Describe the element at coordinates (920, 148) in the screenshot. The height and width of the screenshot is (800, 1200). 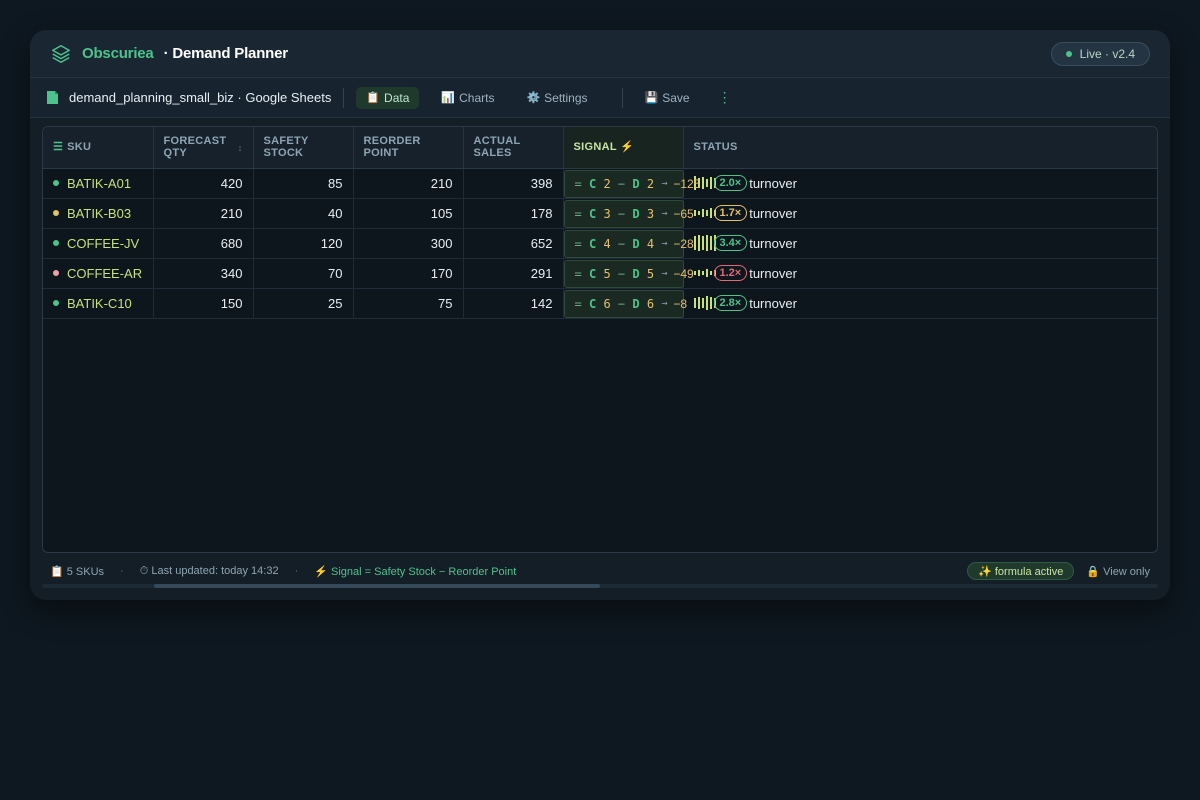
I see `column-header-status: STATUS` at that location.